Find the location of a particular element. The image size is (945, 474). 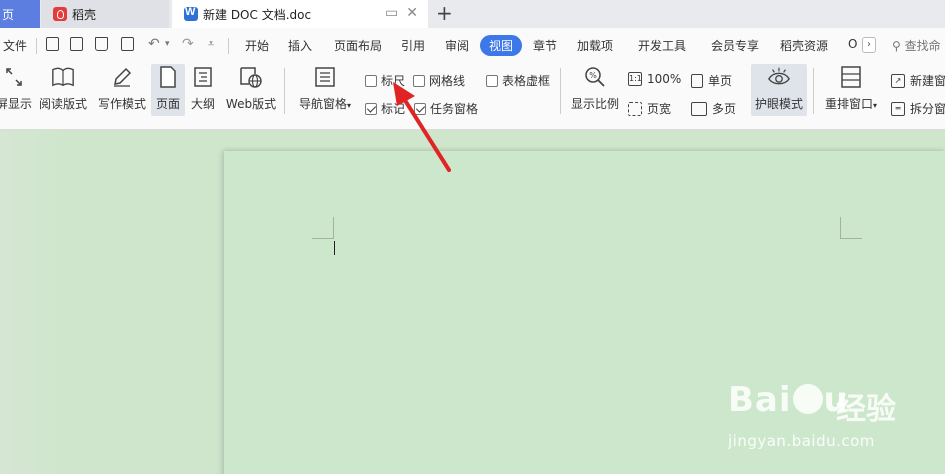

zoom-100-button: 1:1 100% is located at coordinates (654, 79).